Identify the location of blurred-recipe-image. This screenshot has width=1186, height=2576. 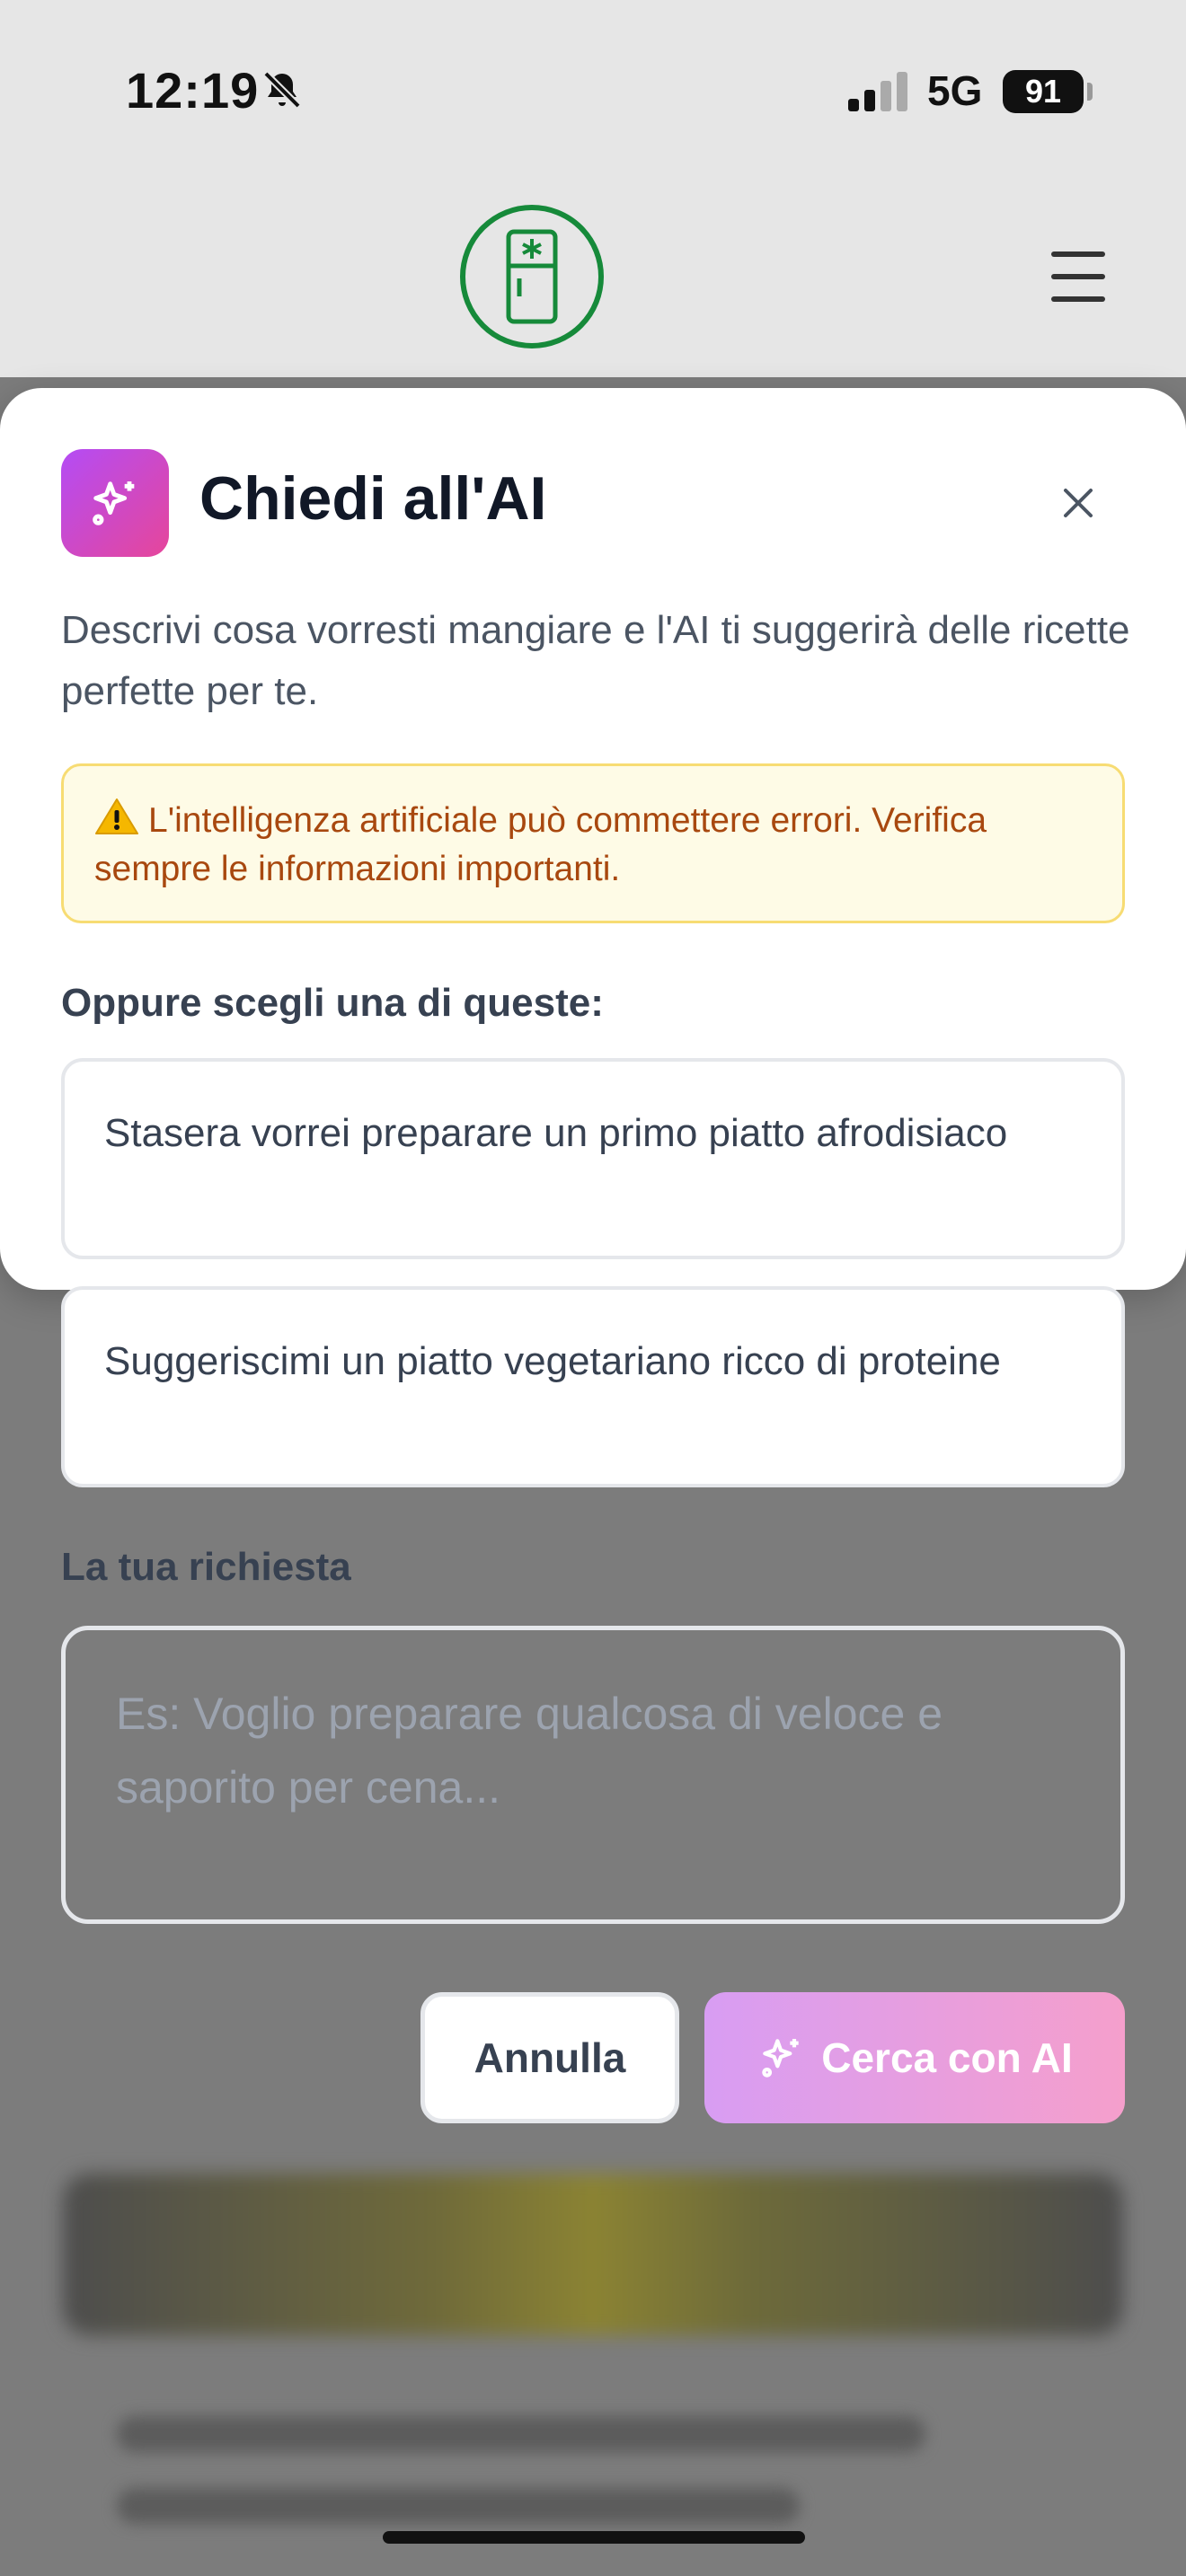
(593, 2254).